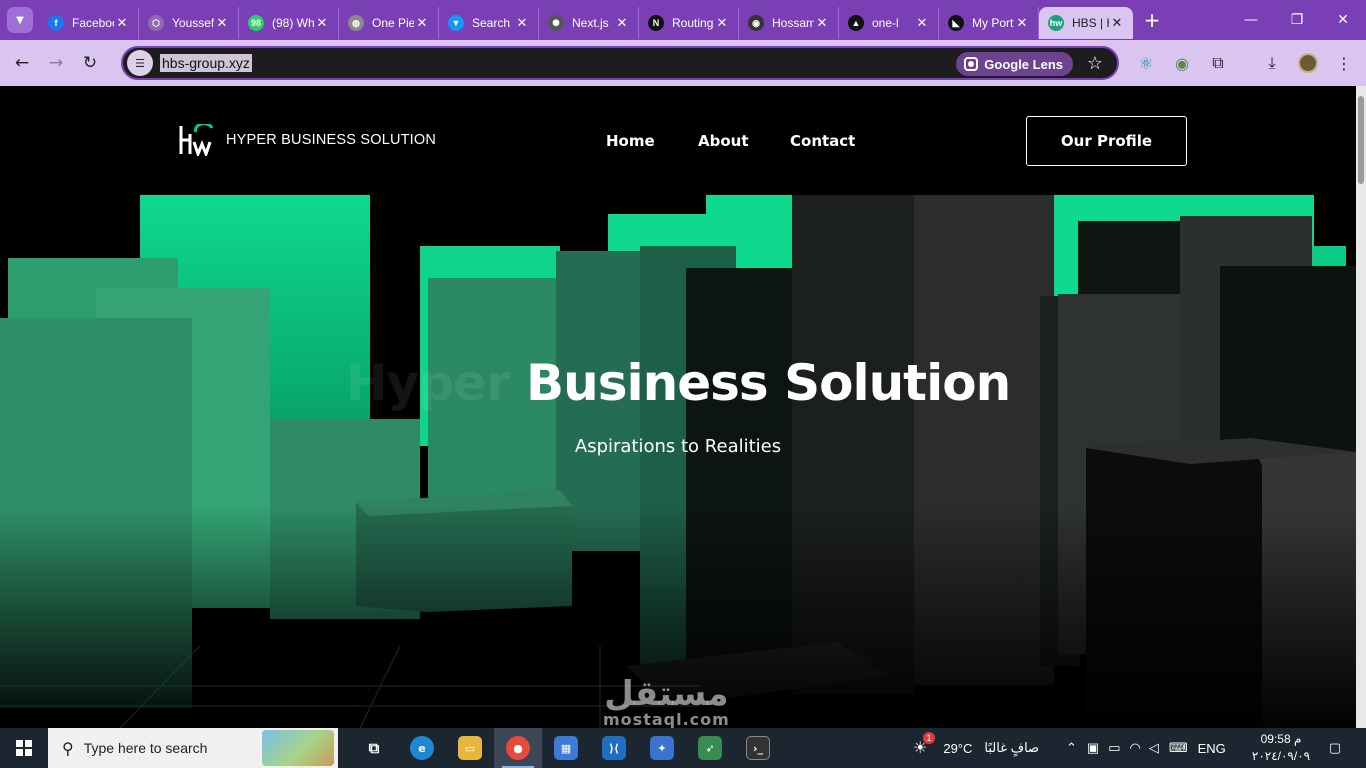  I want to click on tab-search-button: ▼, so click(20, 20).